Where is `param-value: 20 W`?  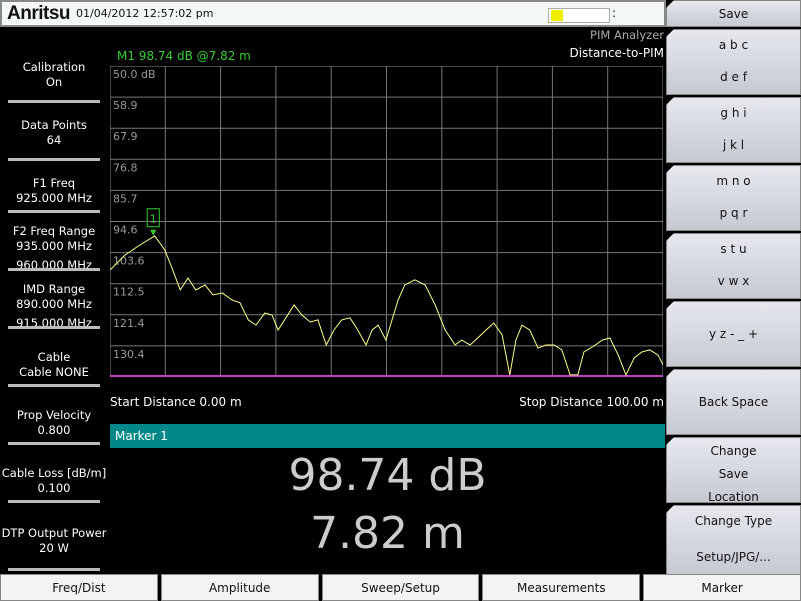 param-value: 20 W is located at coordinates (54, 548).